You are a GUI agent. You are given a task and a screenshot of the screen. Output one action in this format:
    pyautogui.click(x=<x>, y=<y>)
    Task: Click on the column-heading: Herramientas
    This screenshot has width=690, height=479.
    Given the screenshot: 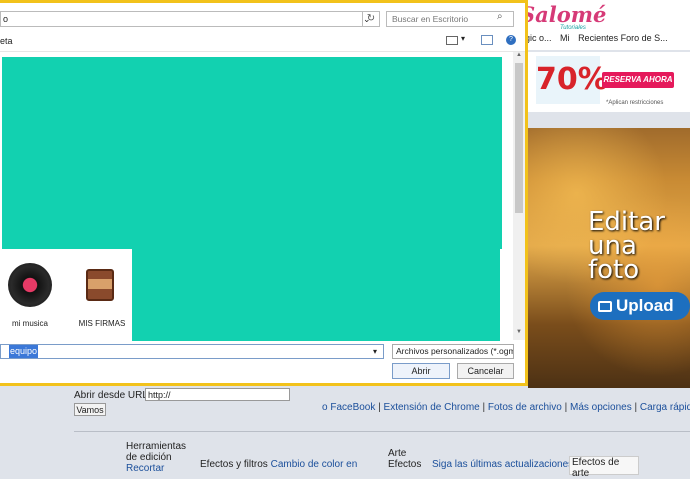 What is the action you would take?
    pyautogui.click(x=156, y=446)
    